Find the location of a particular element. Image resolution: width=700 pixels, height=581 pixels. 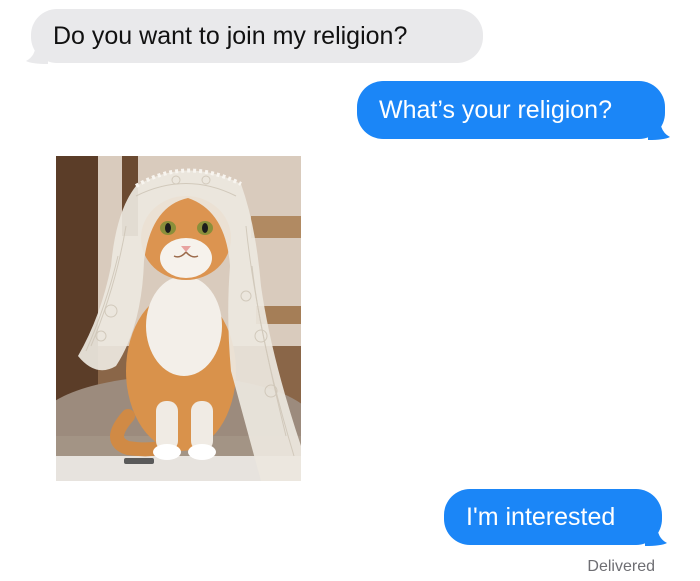

message-text: Do you want to join my religion? is located at coordinates (230, 36).